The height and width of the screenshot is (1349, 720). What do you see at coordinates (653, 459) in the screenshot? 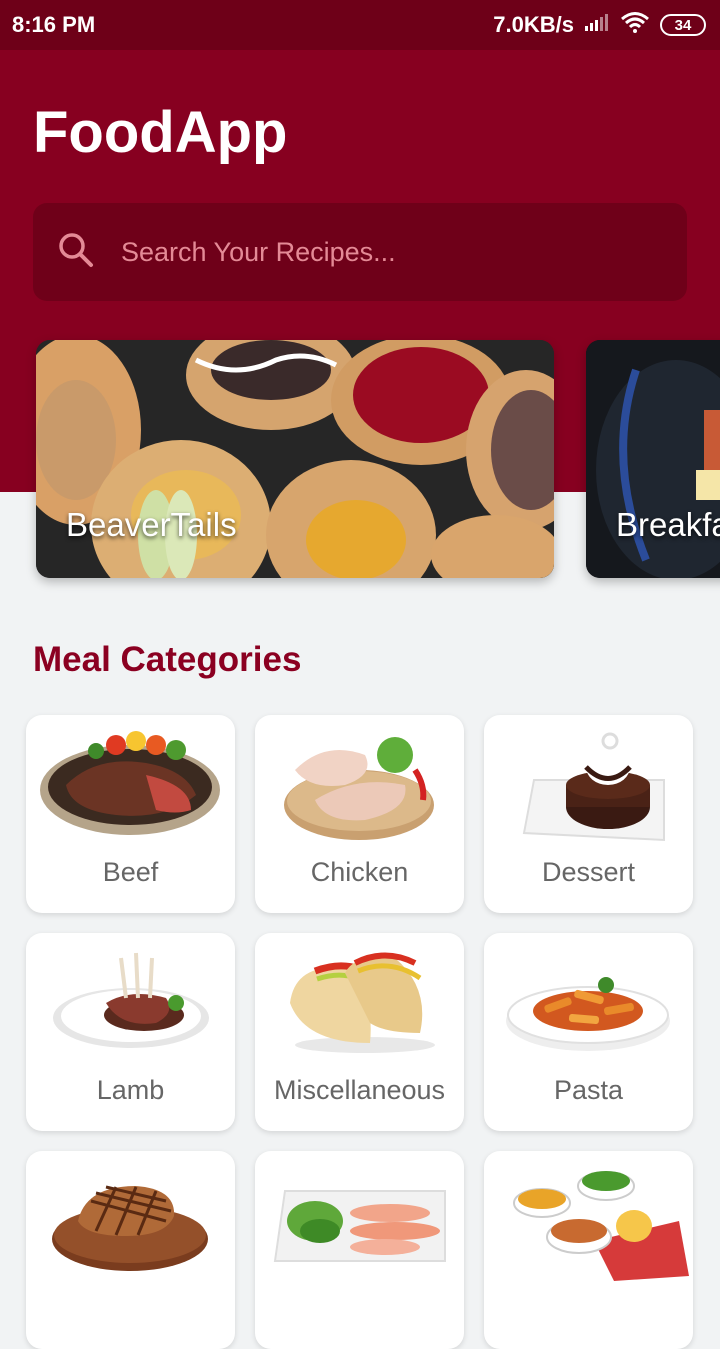
I see `featured-recipe-card: Breakfa` at bounding box center [653, 459].